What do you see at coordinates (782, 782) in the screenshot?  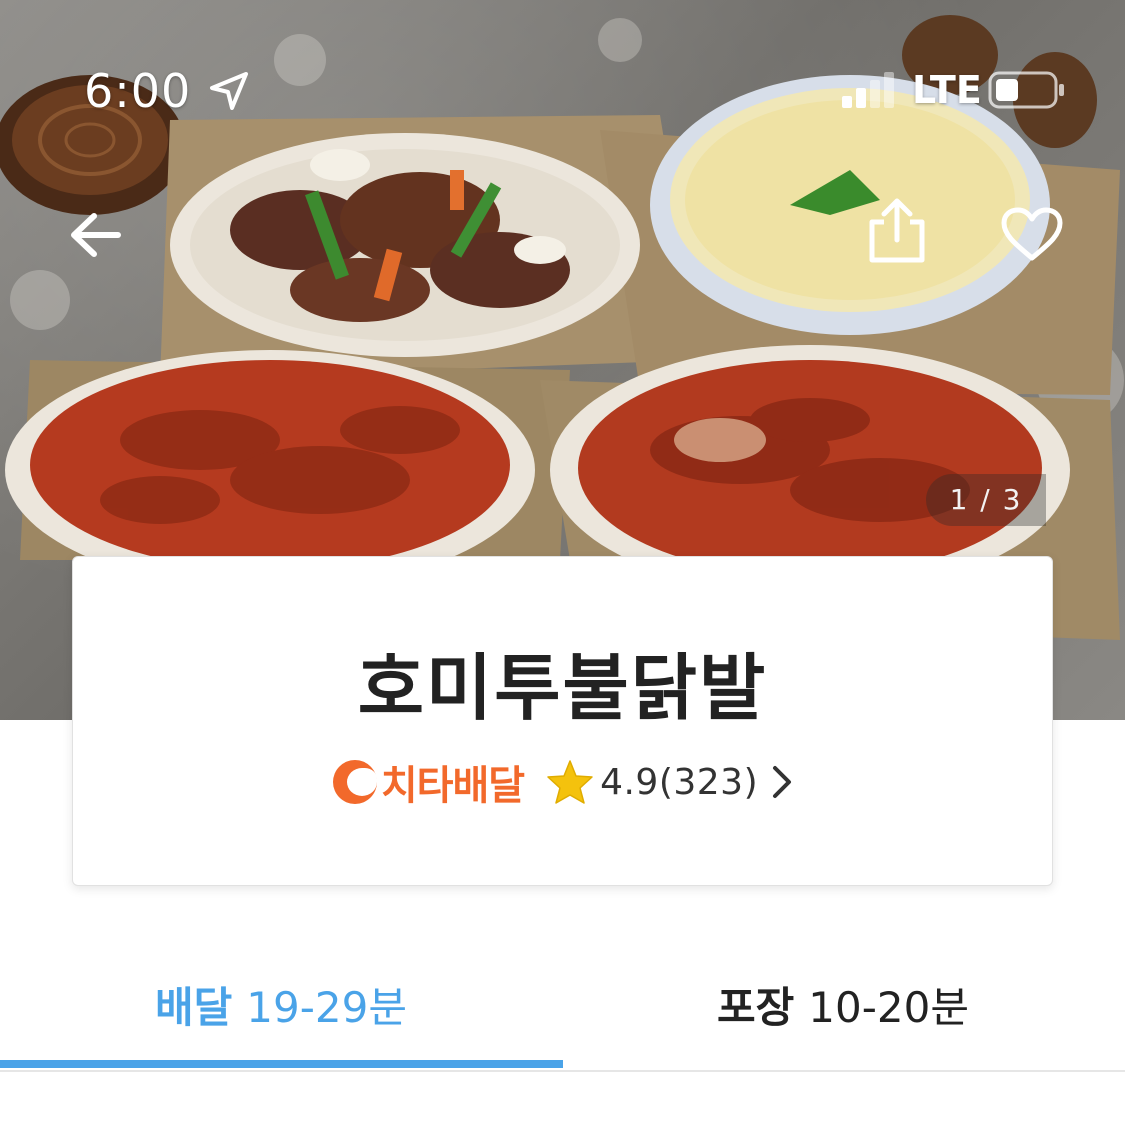 I see `chevron-right-icon` at bounding box center [782, 782].